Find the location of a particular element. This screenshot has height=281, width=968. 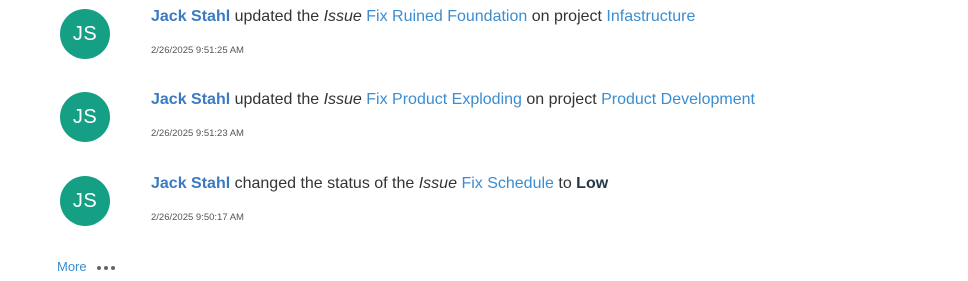

issue-link: Fix Ruined Foundation is located at coordinates (446, 16).